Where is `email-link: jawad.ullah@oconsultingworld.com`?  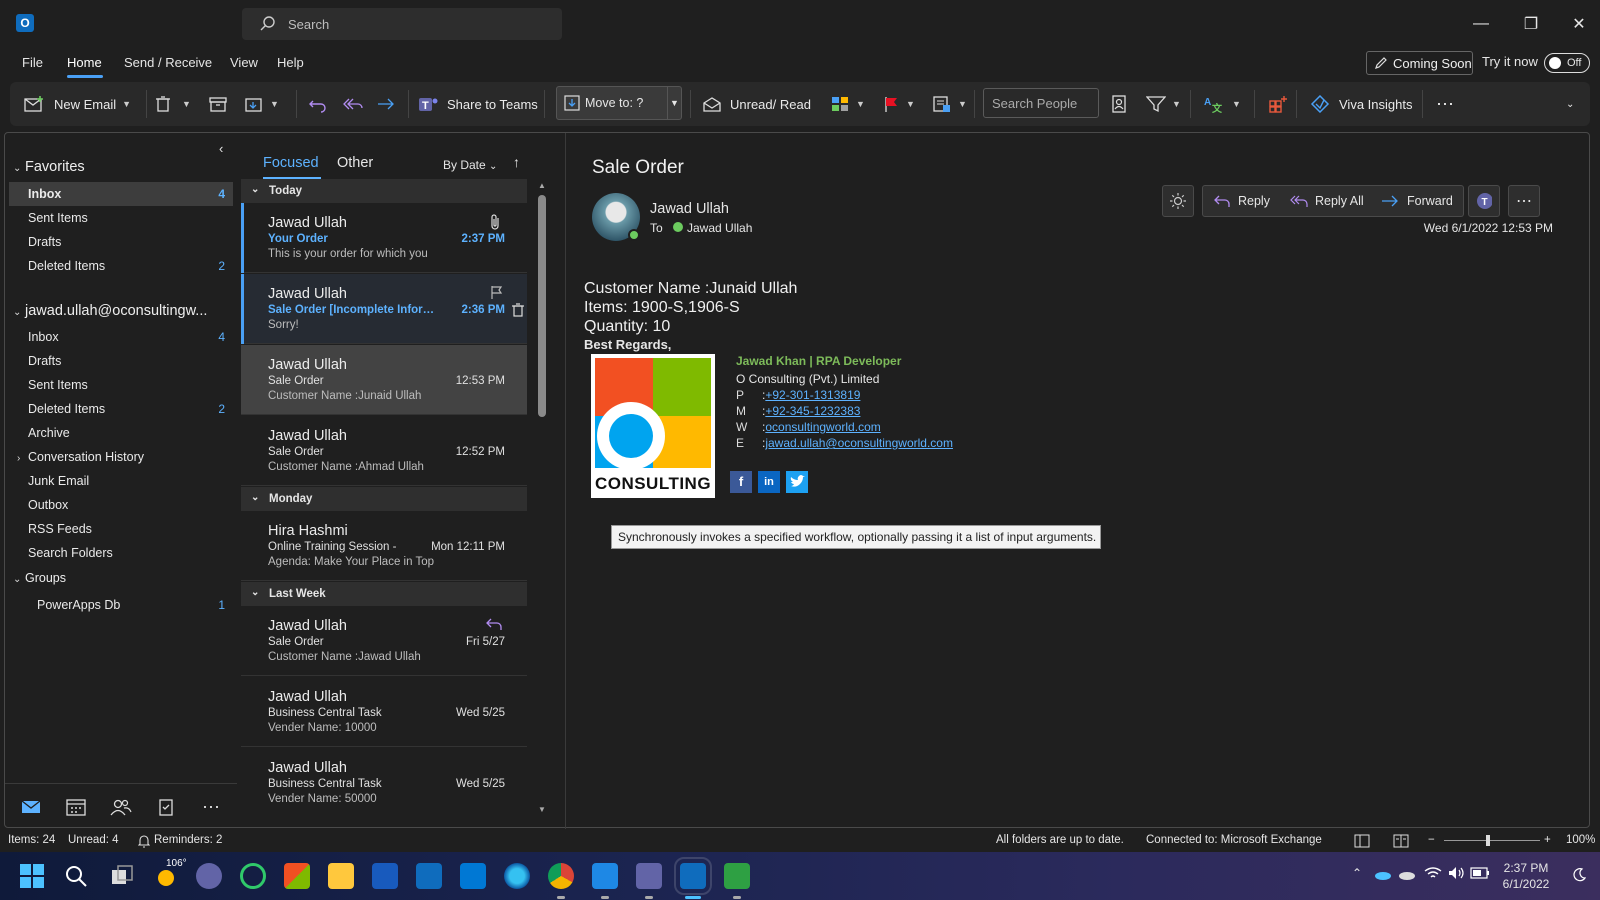 email-link: jawad.ullah@oconsultingworld.com is located at coordinates (859, 443).